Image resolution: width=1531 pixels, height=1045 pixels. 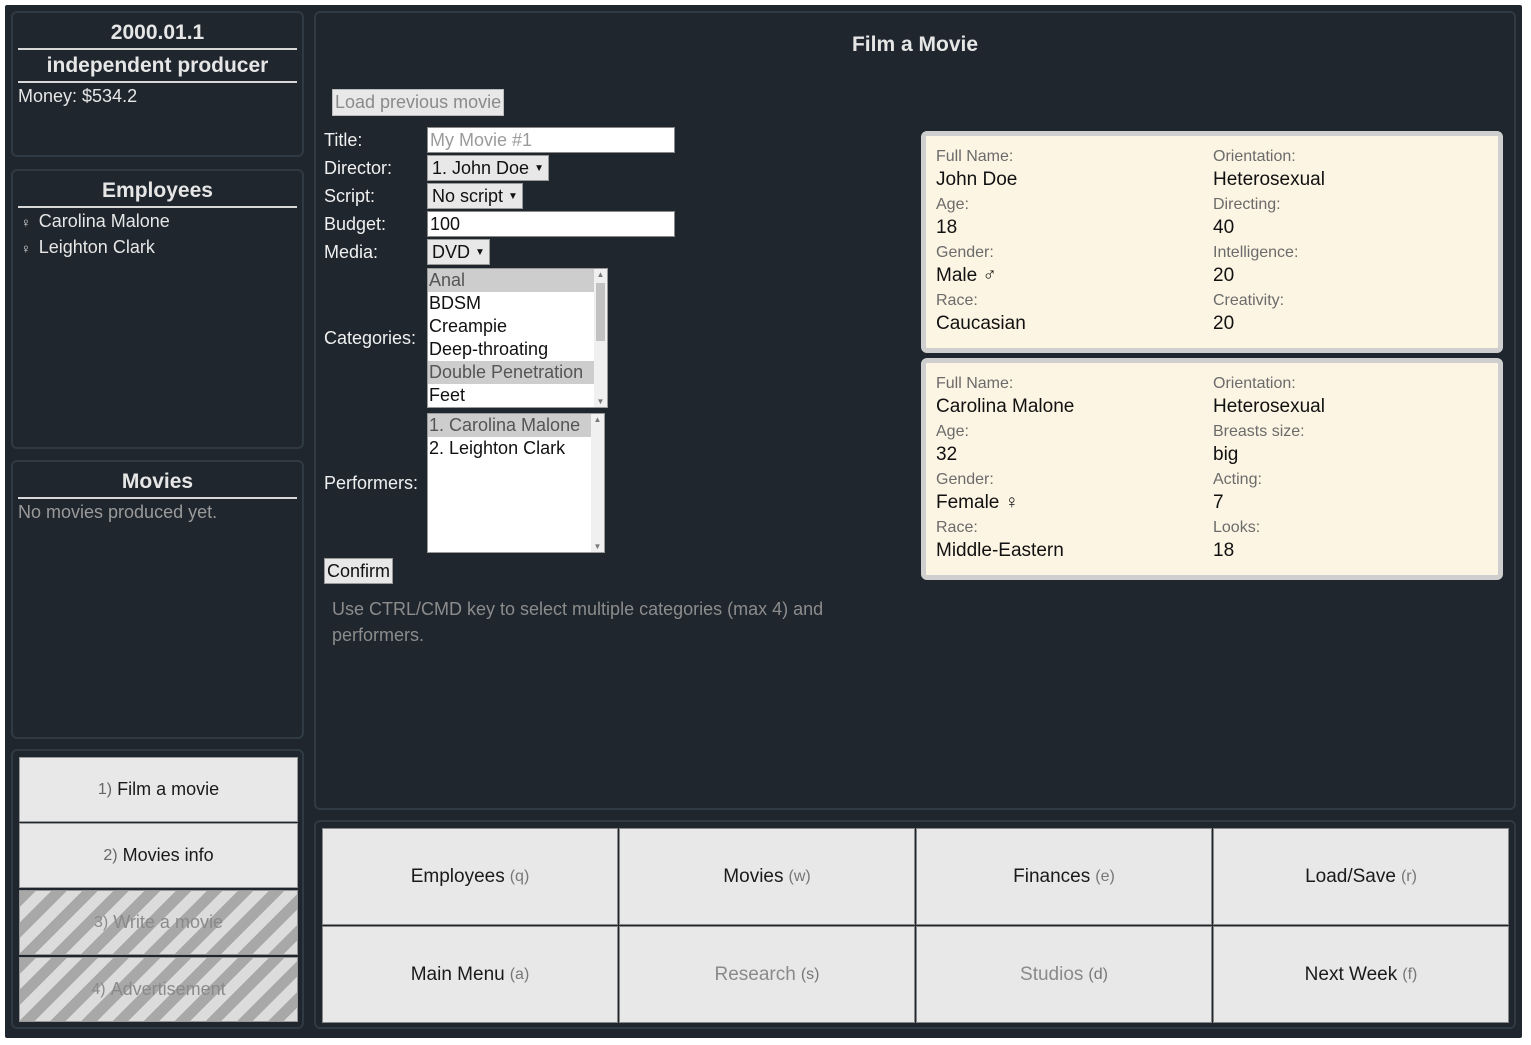 I want to click on performers-listbox: 1. Carolina Malone 2. Leighton Clark ▲ ▼, so click(x=516, y=483).